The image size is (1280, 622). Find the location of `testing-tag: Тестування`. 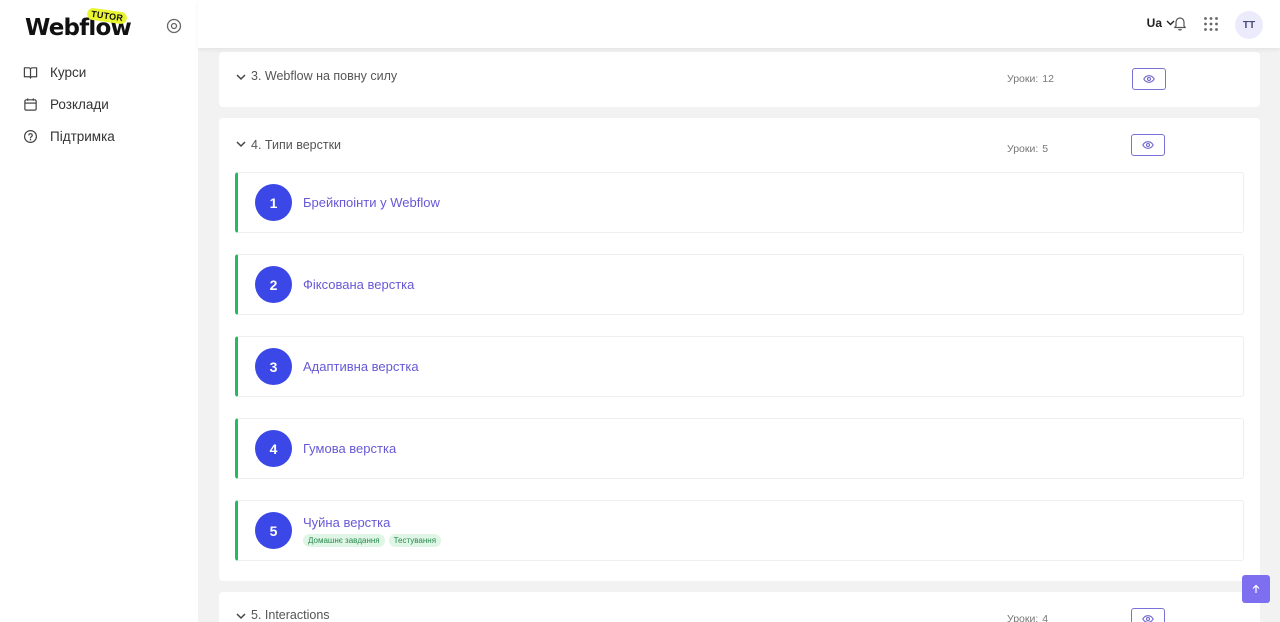

testing-tag: Тестування is located at coordinates (415, 540).